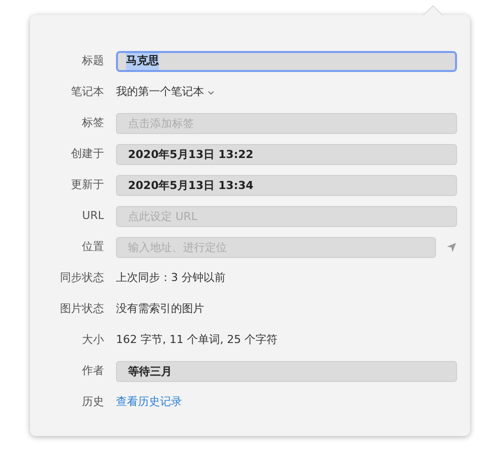  Describe the element at coordinates (92, 340) in the screenshot. I see `field-label: 大小` at that location.